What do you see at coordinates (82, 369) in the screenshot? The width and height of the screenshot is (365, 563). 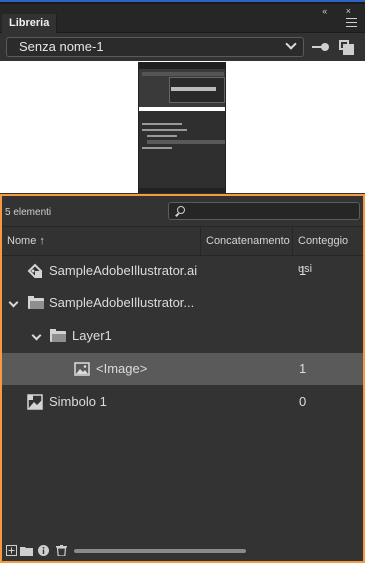 I see `image-icon` at bounding box center [82, 369].